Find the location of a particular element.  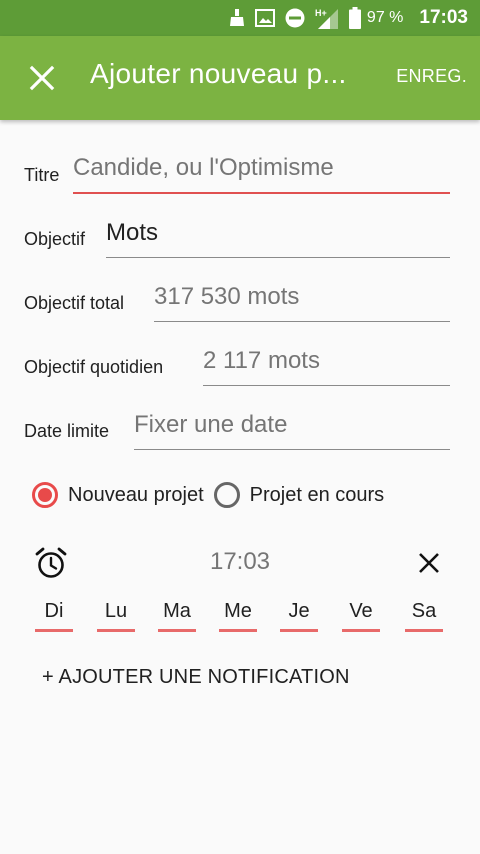

radio-ongoing-project: Projet en cours is located at coordinates (299, 495).